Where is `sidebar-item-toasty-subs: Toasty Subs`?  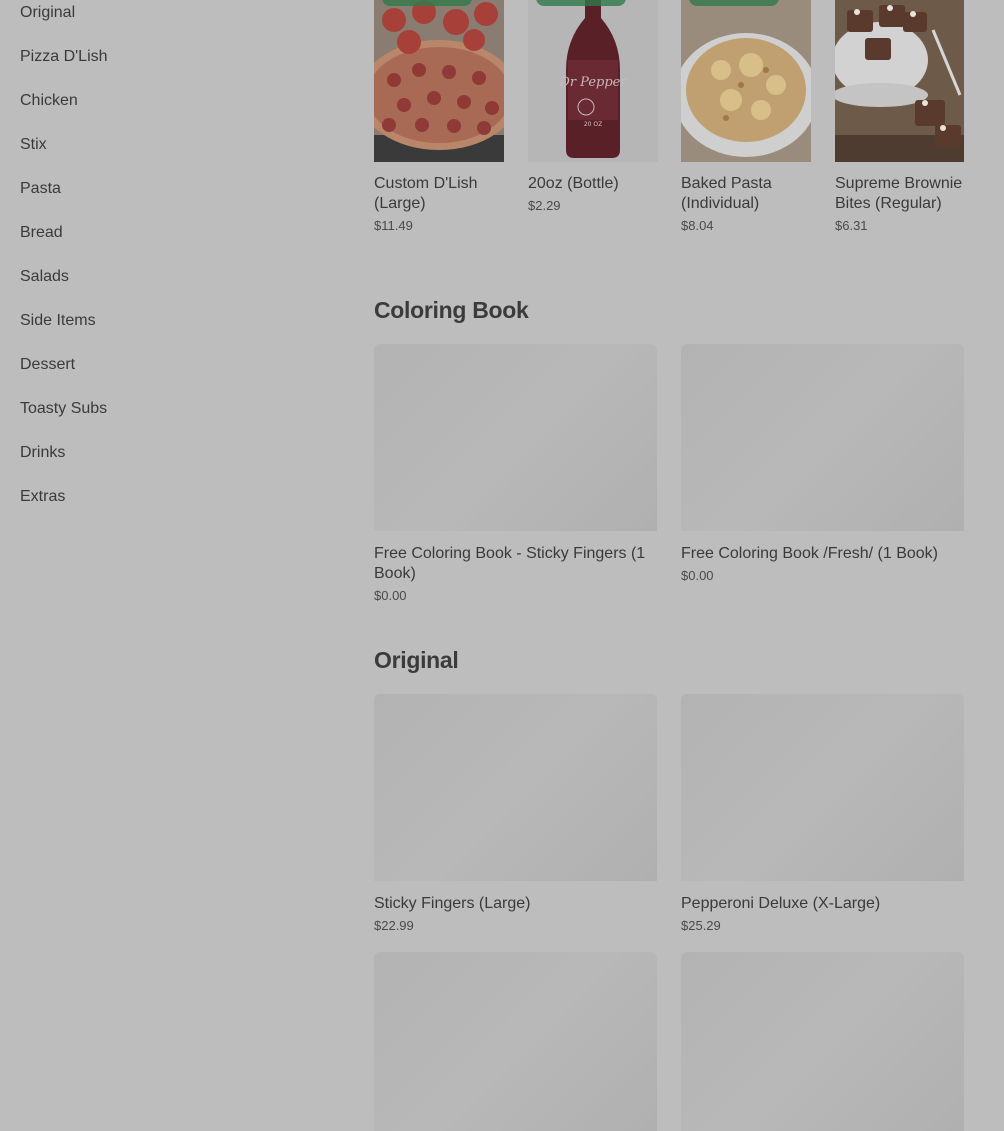
sidebar-item-toasty-subs: Toasty Subs is located at coordinates (63, 409).